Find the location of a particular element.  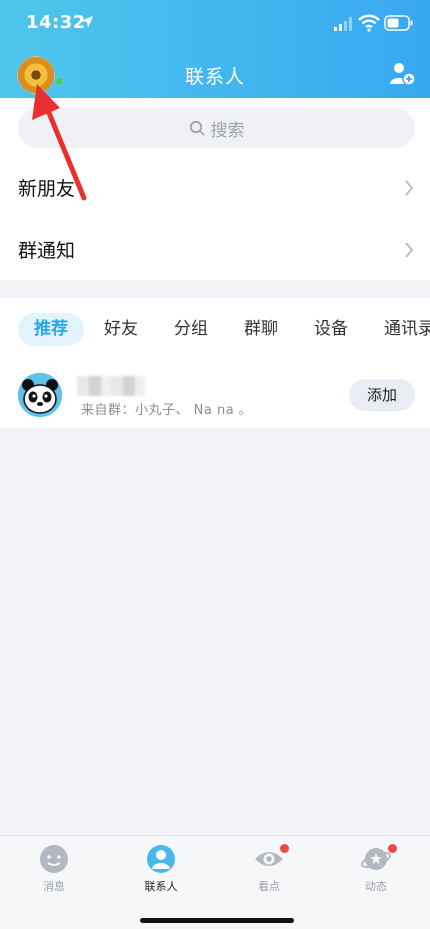

tabbar-label: 联系人 is located at coordinates (161, 886).